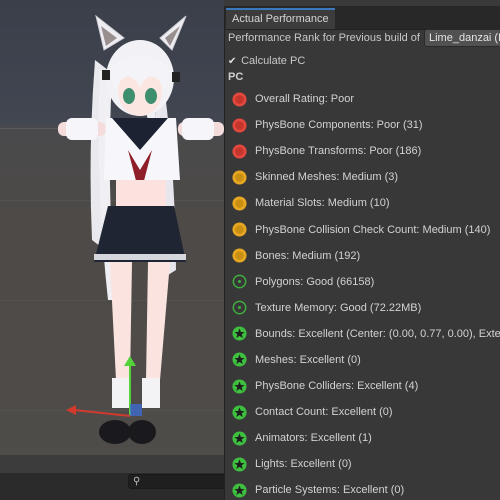 This screenshot has height=500, width=500. I want to click on metric-row: Polygons: Good (66158), so click(362, 282).